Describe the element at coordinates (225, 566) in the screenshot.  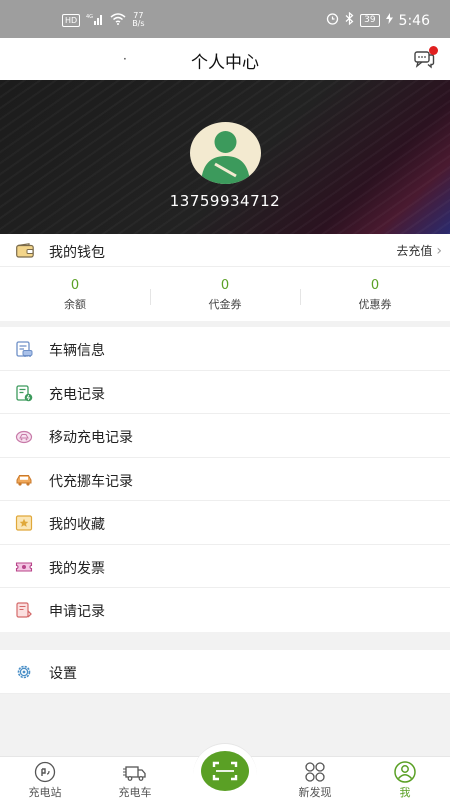
I see `menu-item-invoice: 我的发票` at that location.